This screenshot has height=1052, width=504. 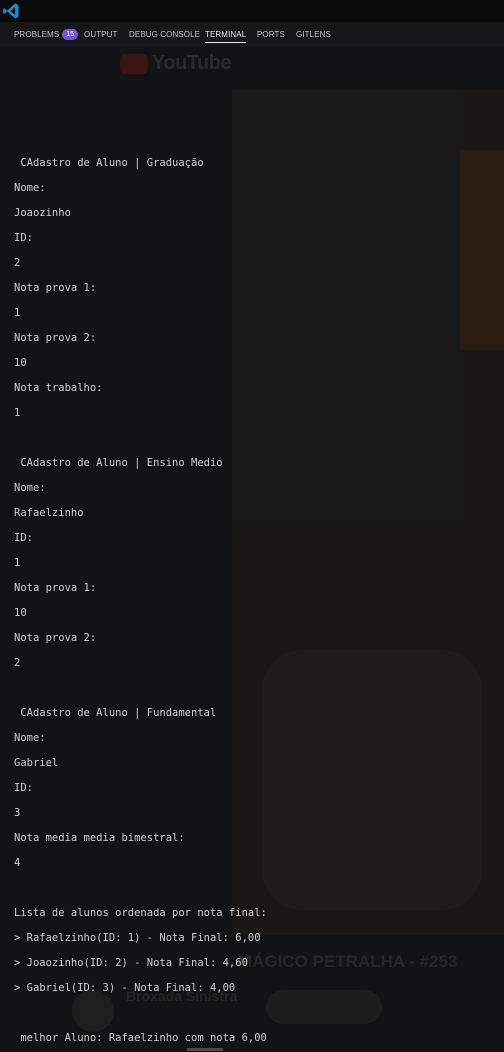 What do you see at coordinates (118, 463) in the screenshot?
I see `terminal-line: CAdastro de Aluno | Ensino Medio` at bounding box center [118, 463].